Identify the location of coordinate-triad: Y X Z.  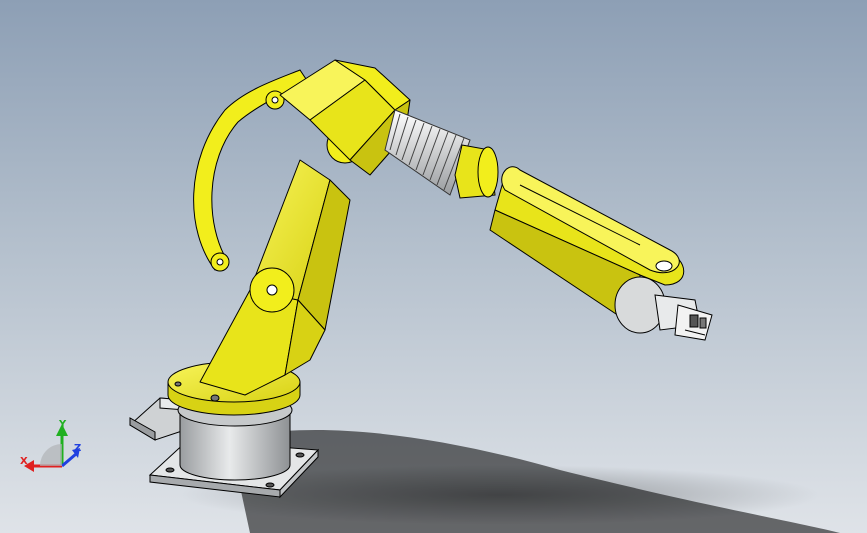
(50, 445).